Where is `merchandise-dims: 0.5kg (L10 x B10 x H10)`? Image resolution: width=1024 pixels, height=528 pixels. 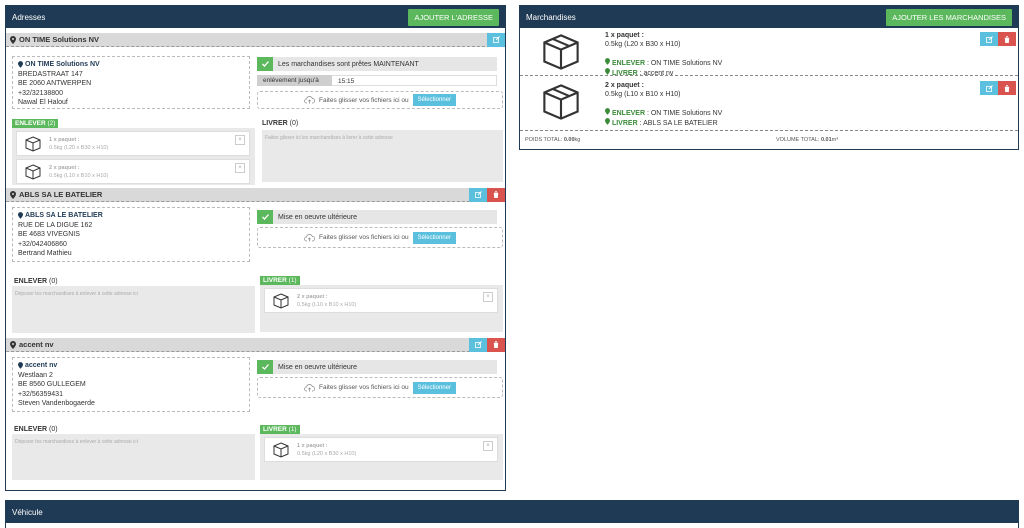
merchandise-dims: 0.5kg (L10 x B10 x H10) is located at coordinates (643, 94).